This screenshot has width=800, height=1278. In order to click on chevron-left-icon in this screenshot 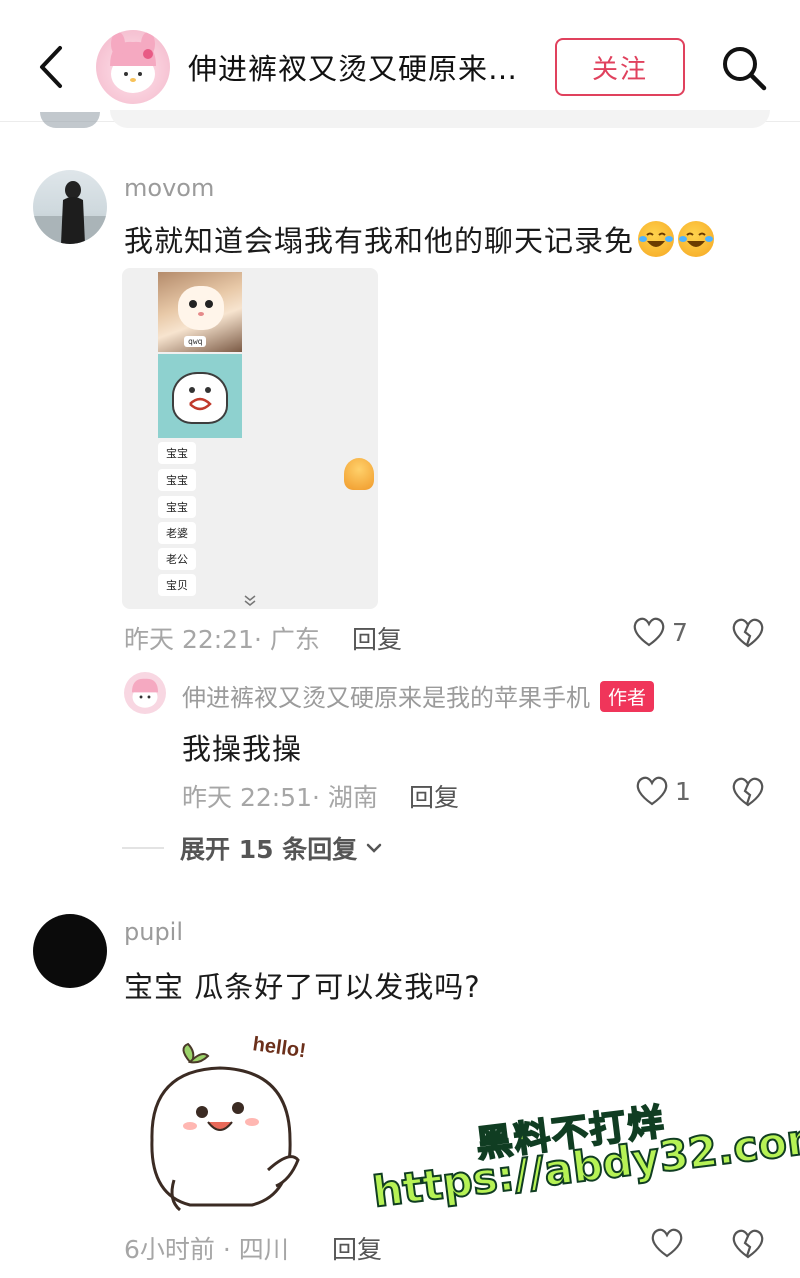, I will do `click(51, 67)`.